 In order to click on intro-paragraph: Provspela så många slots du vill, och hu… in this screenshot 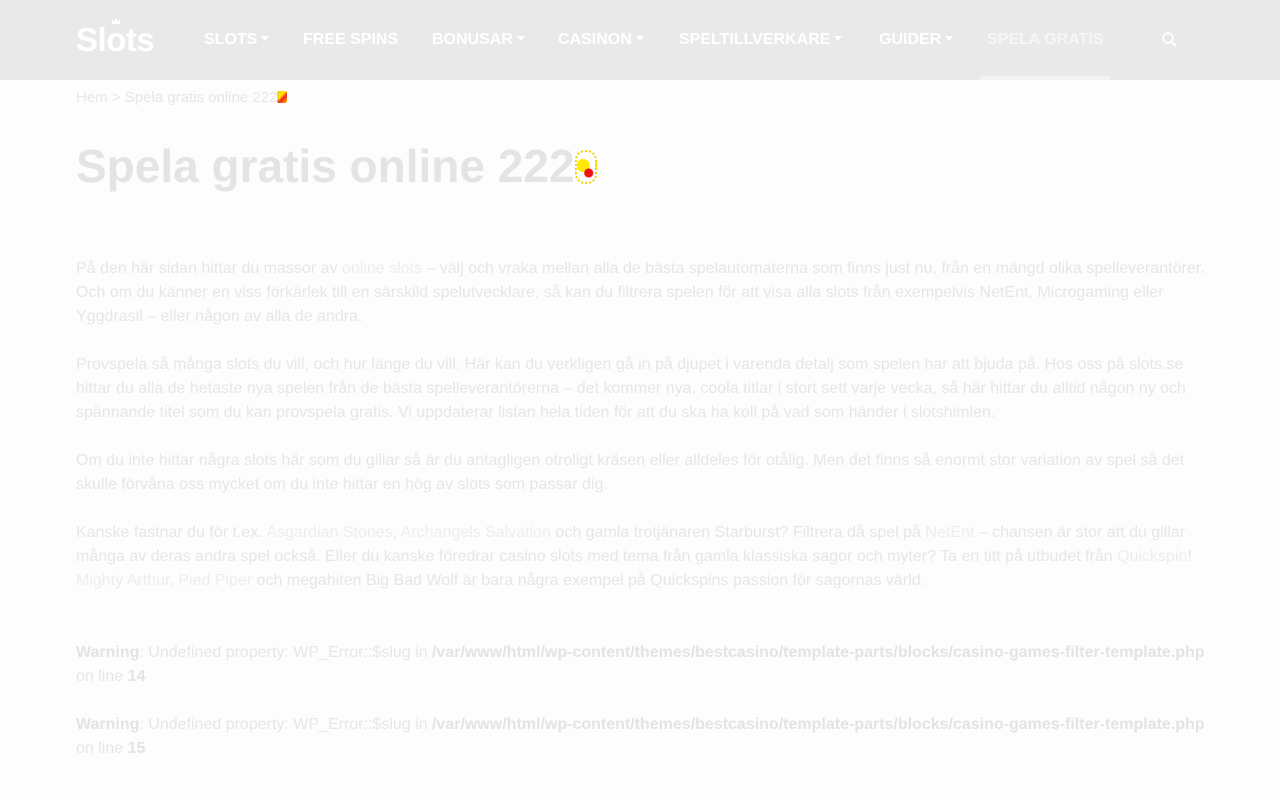, I will do `click(631, 388)`.